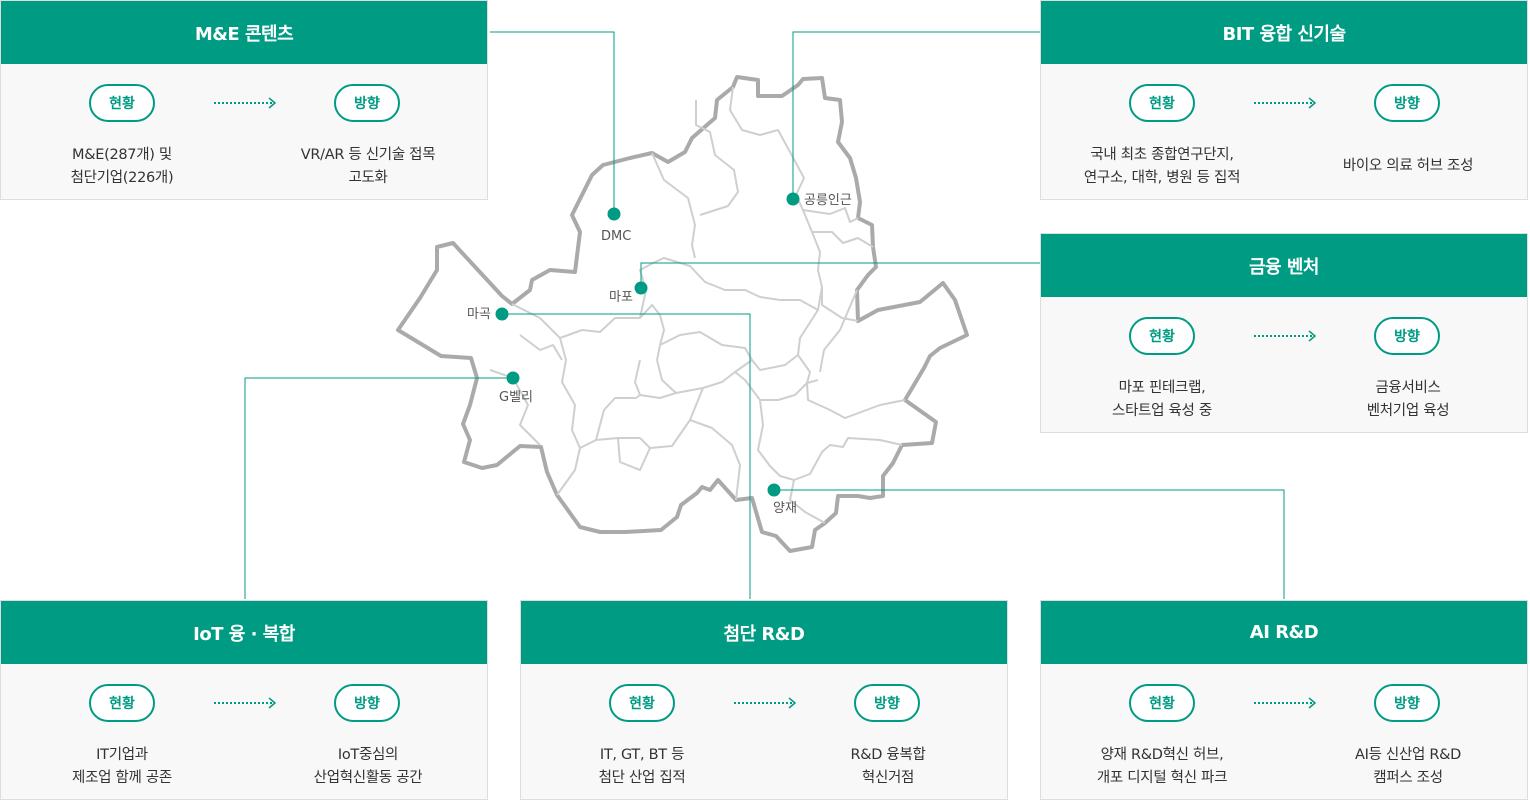 The width and height of the screenshot is (1530, 801). I want to click on label-yangjae: 양재, so click(785, 508).